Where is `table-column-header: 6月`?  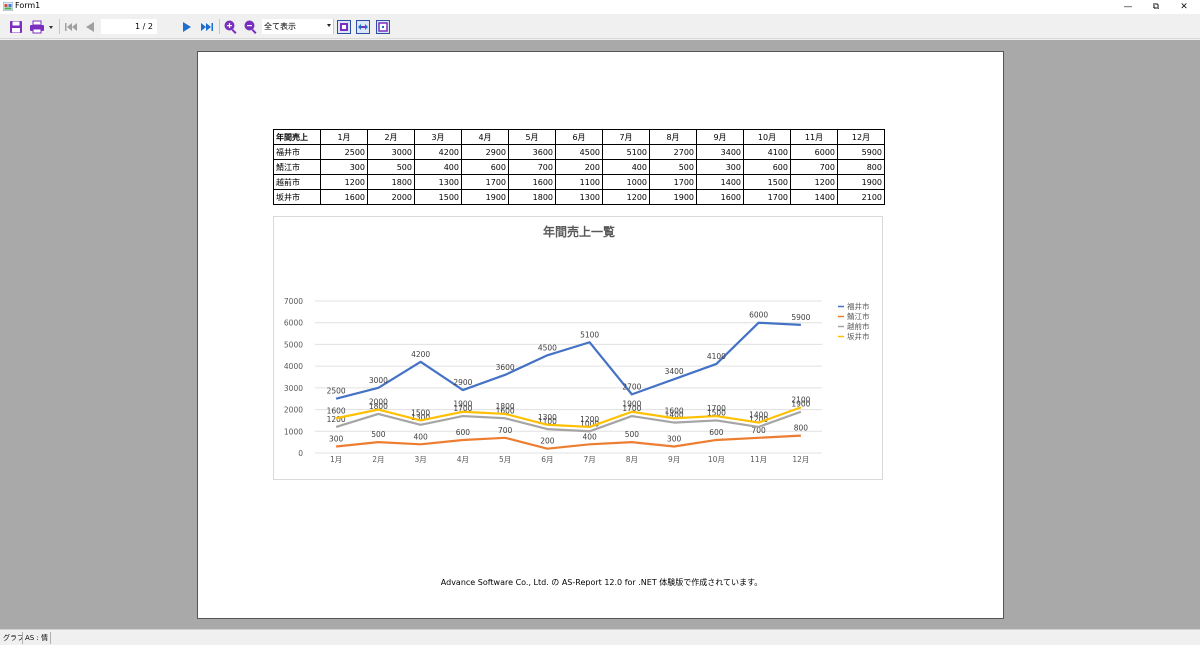
table-column-header: 6月 is located at coordinates (579, 137).